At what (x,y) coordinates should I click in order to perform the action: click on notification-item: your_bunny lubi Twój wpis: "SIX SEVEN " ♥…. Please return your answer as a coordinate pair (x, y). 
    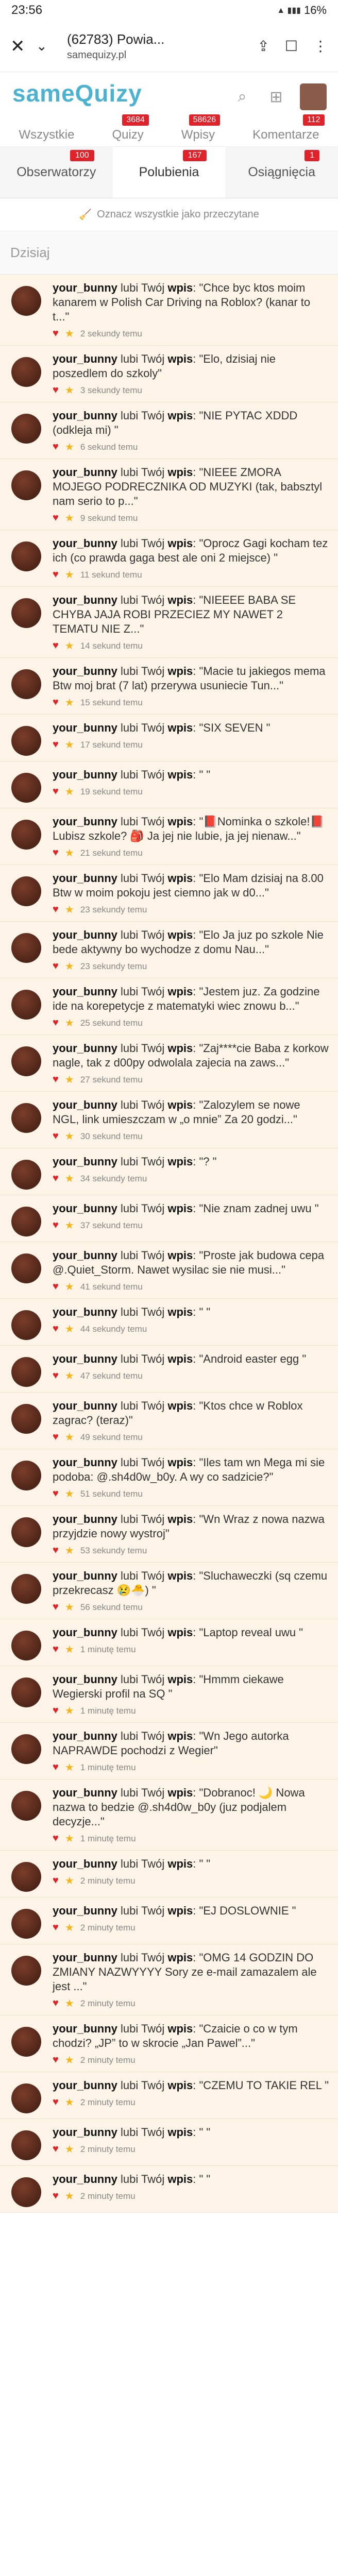
    Looking at the image, I should click on (169, 738).